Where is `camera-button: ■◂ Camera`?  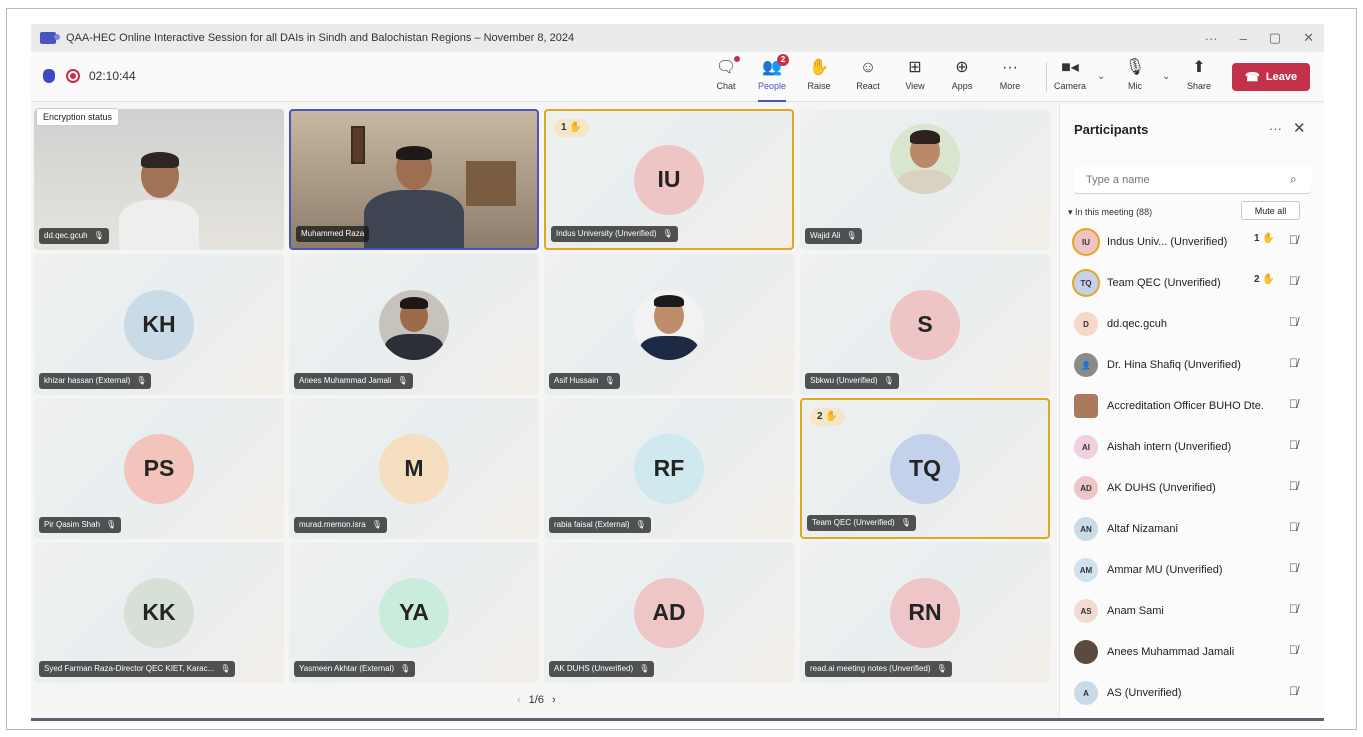
camera-button: ■◂ Camera is located at coordinates (1070, 78).